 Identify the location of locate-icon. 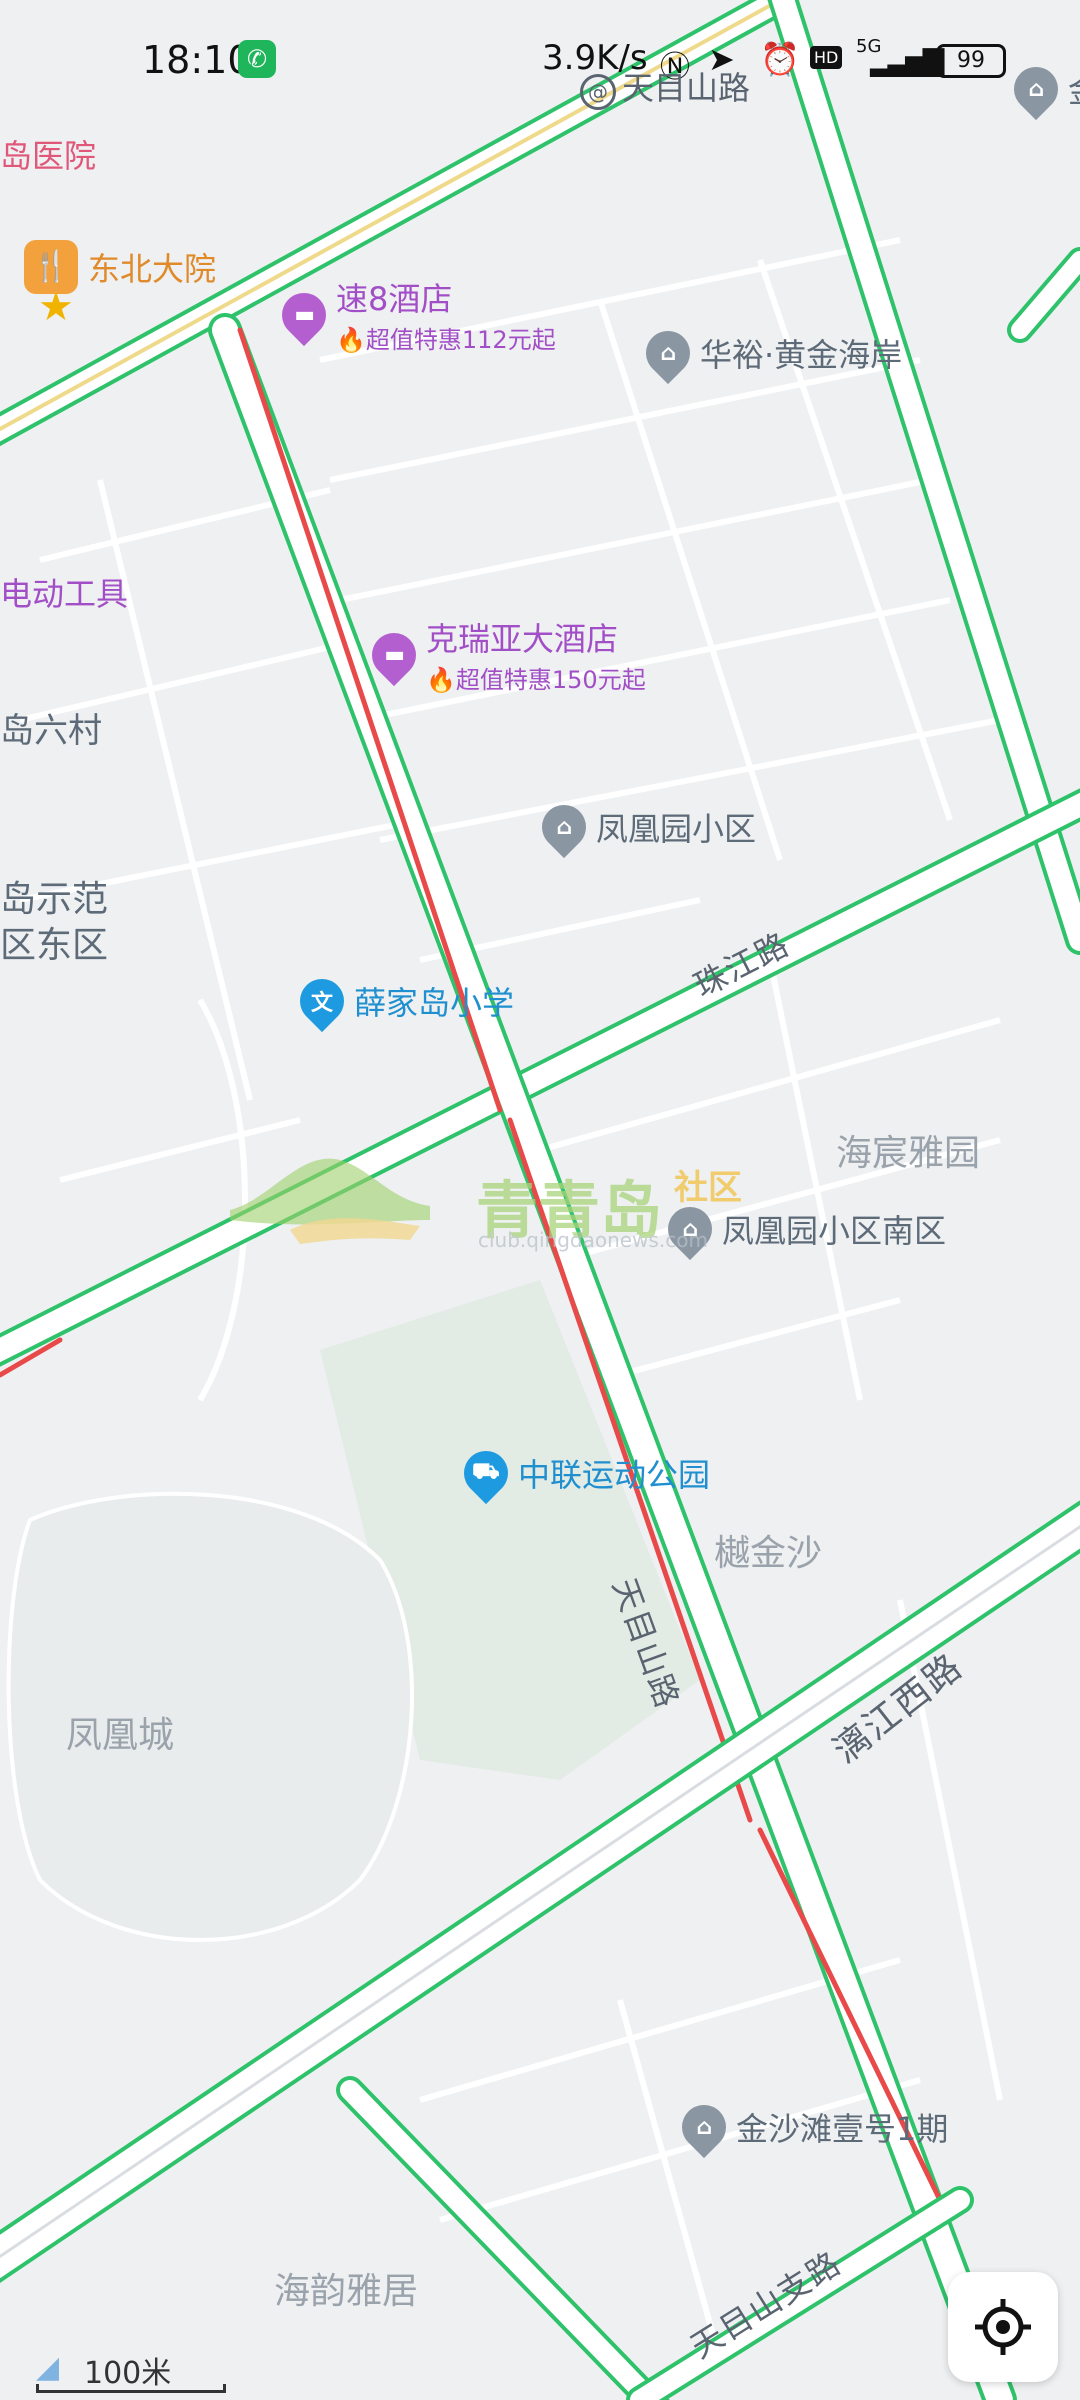
(1003, 2327).